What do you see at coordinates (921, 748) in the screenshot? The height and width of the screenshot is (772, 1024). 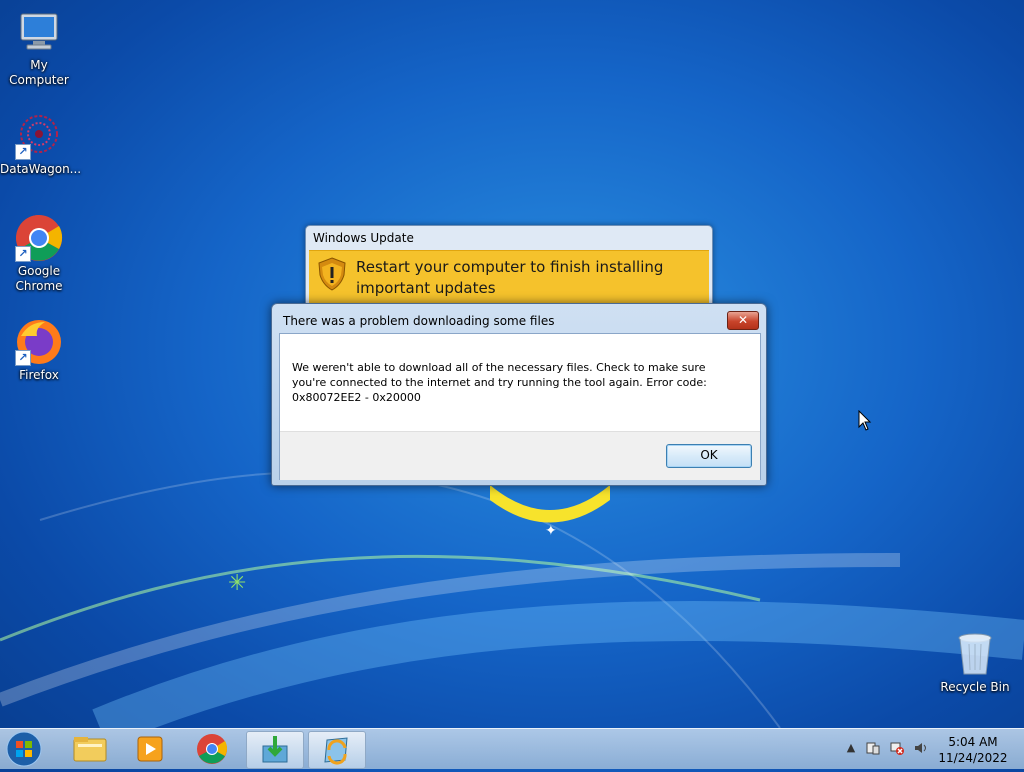 I see `volume-icon` at bounding box center [921, 748].